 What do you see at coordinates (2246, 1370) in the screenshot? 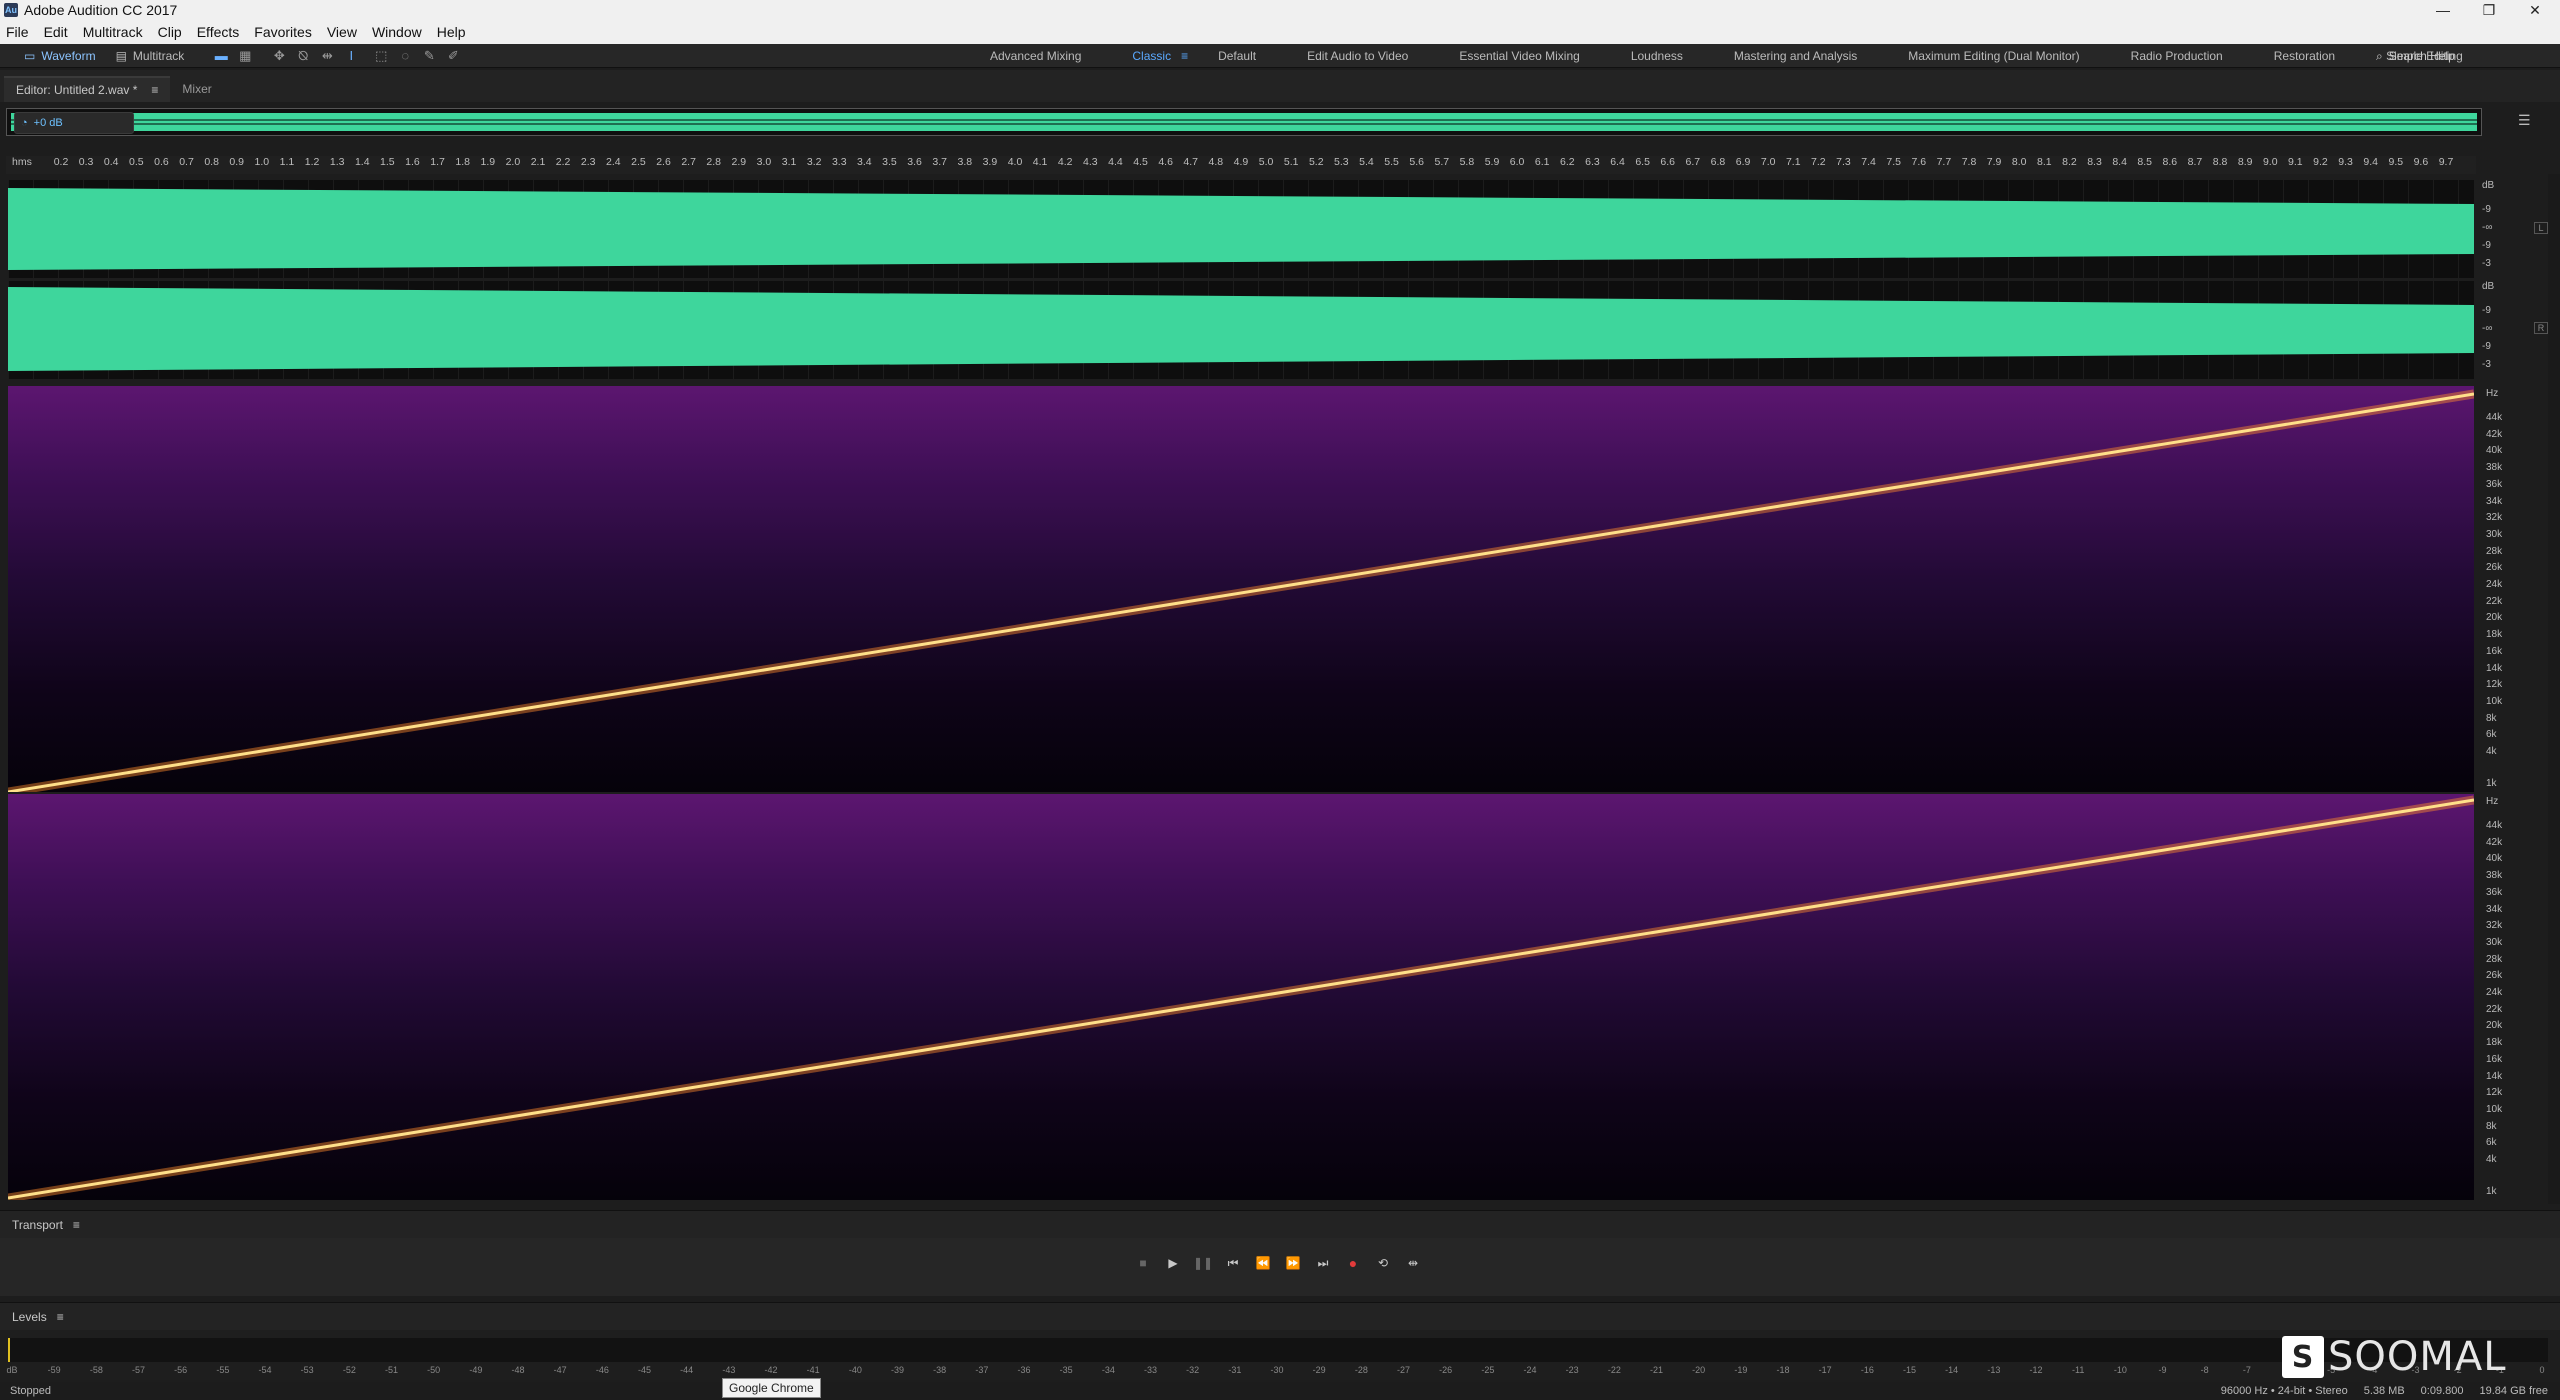
I see `level-scale-label: -7` at bounding box center [2246, 1370].